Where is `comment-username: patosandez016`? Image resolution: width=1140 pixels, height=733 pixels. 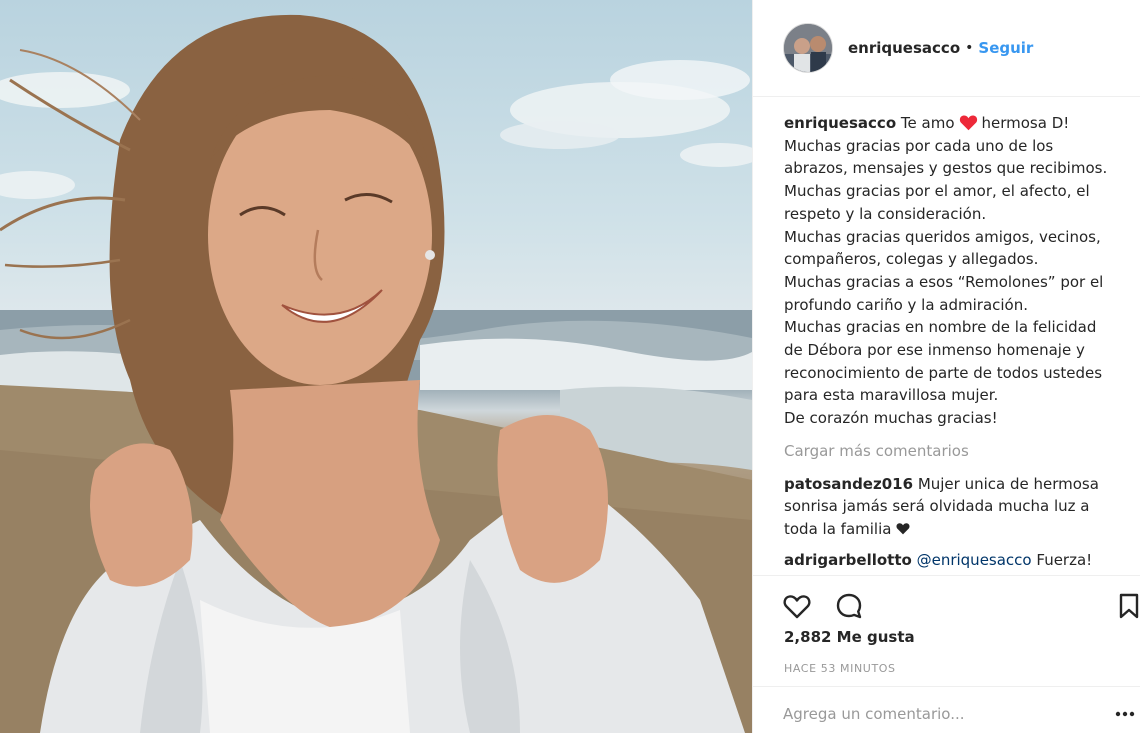 comment-username: patosandez016 is located at coordinates (848, 484).